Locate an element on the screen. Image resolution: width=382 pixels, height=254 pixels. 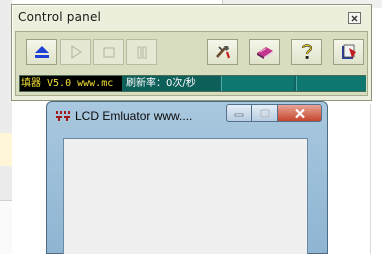
minimize-button is located at coordinates (239, 113).